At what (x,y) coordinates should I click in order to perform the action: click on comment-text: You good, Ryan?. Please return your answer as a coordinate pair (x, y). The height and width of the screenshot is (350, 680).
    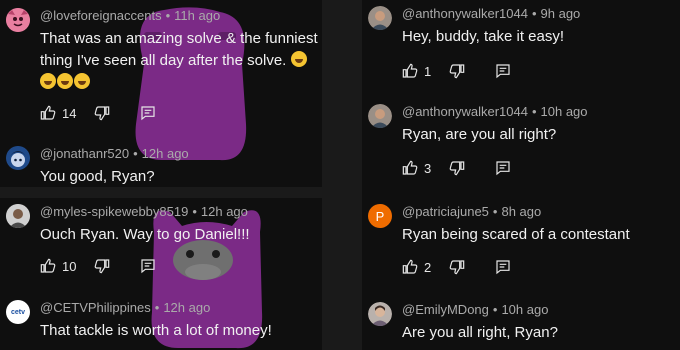
    Looking at the image, I should click on (97, 176).